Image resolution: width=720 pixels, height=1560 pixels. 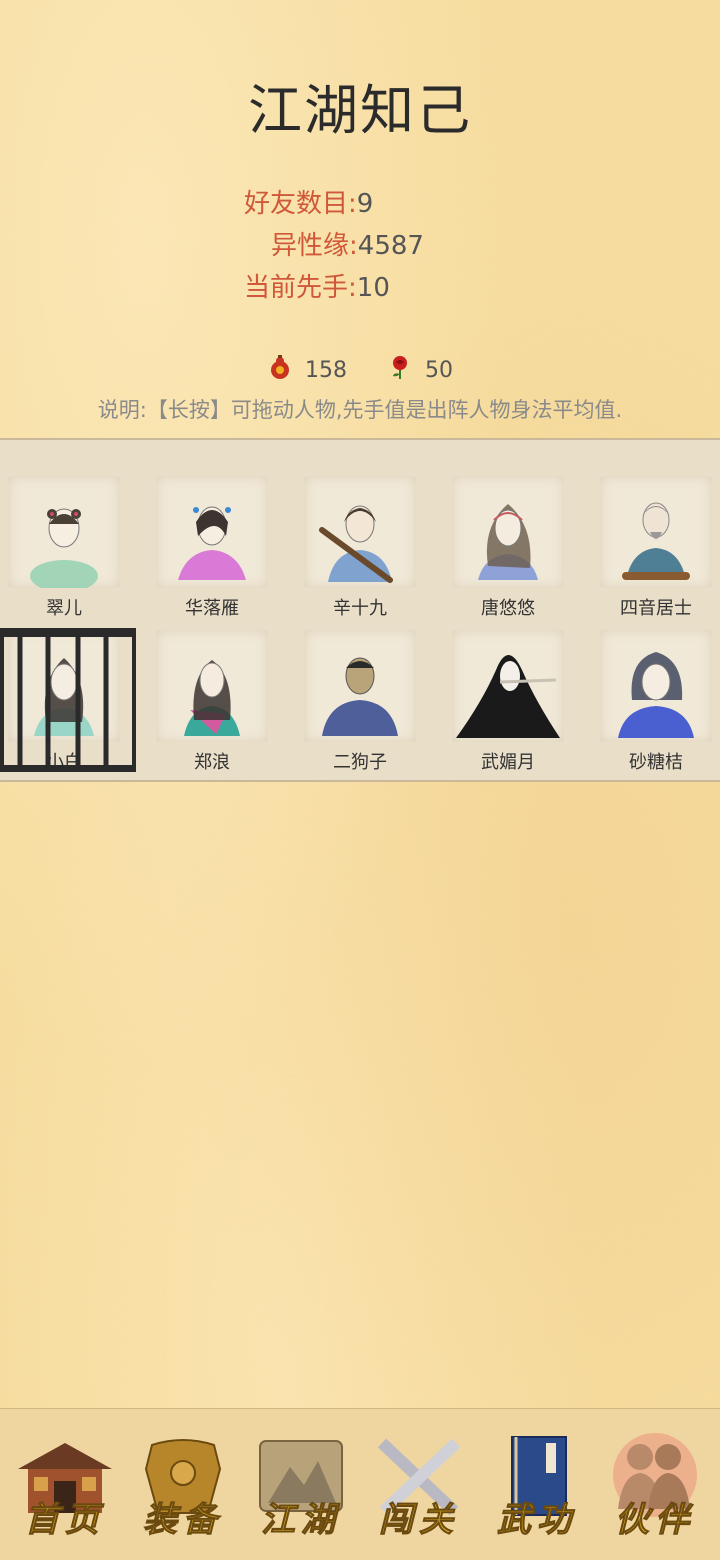 I want to click on stat-charm: 异性缘:4587, so click(x=347, y=246).